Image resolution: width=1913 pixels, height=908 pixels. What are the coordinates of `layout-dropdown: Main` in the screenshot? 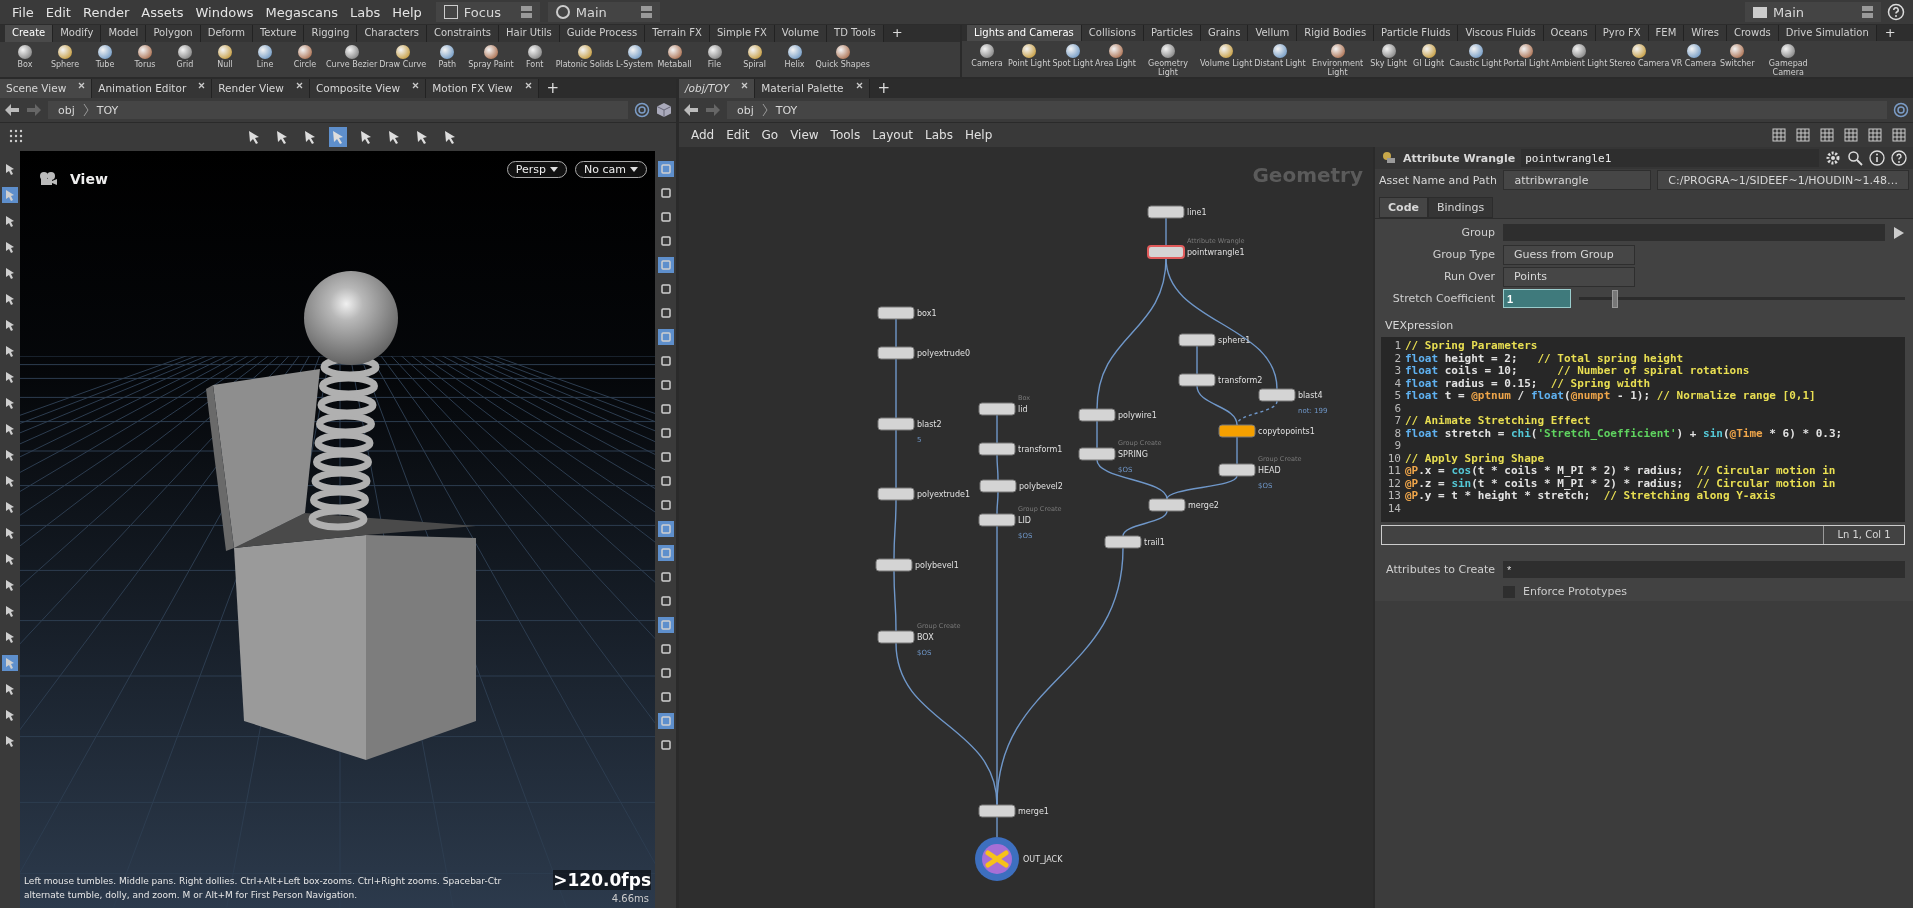 It's located at (1813, 12).